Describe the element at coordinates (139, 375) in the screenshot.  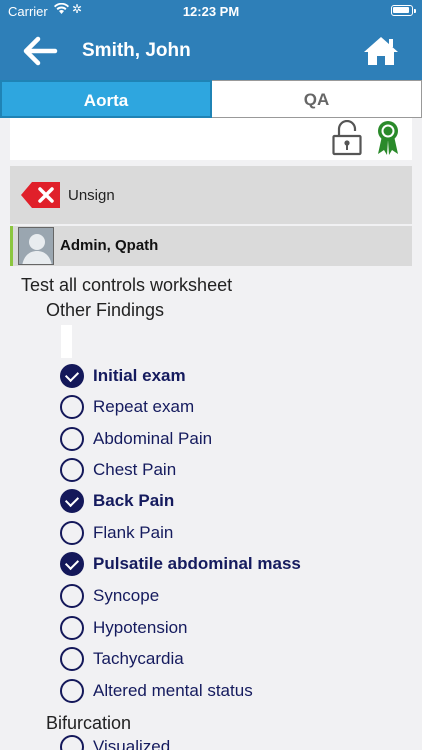
I see `option-label: Initial exam` at that location.